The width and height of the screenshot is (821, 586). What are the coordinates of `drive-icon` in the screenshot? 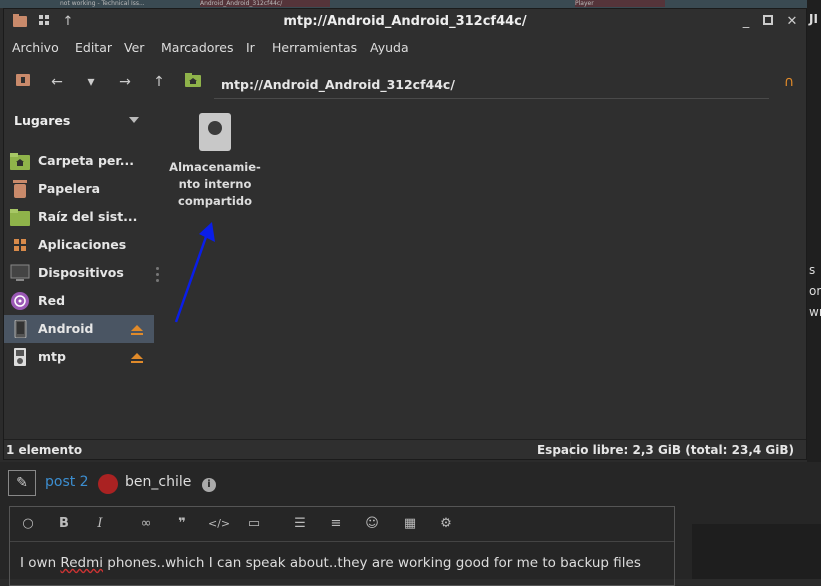 It's located at (215, 132).